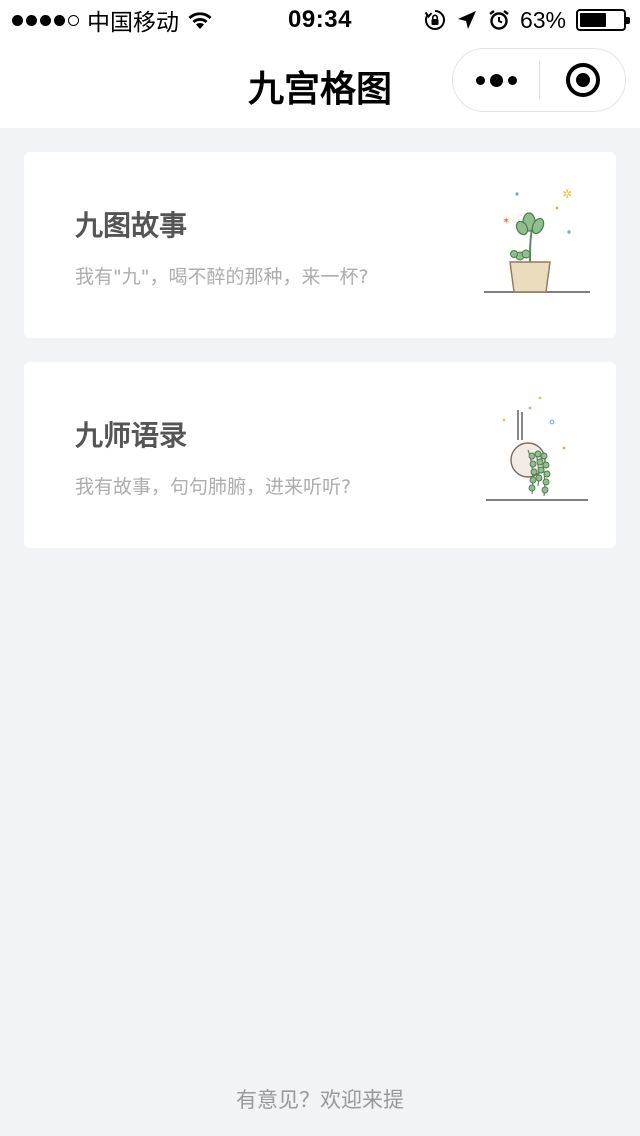 This screenshot has height=1136, width=640. What do you see at coordinates (537, 240) in the screenshot?
I see `potted-plant-illustration: ✲ ✶` at bounding box center [537, 240].